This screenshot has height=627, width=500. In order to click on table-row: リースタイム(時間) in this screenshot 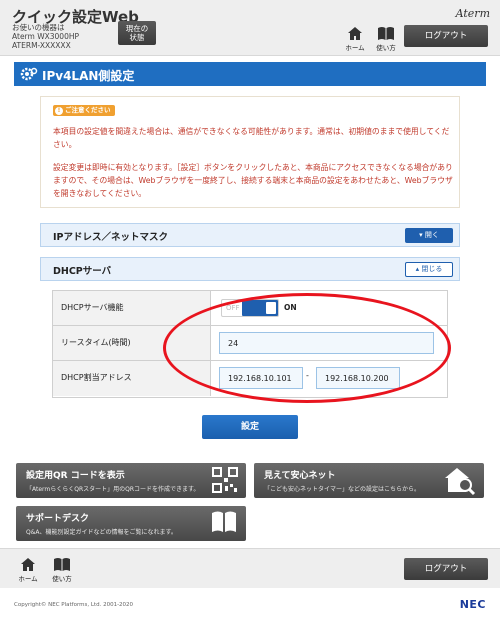, I will do `click(250, 343)`.